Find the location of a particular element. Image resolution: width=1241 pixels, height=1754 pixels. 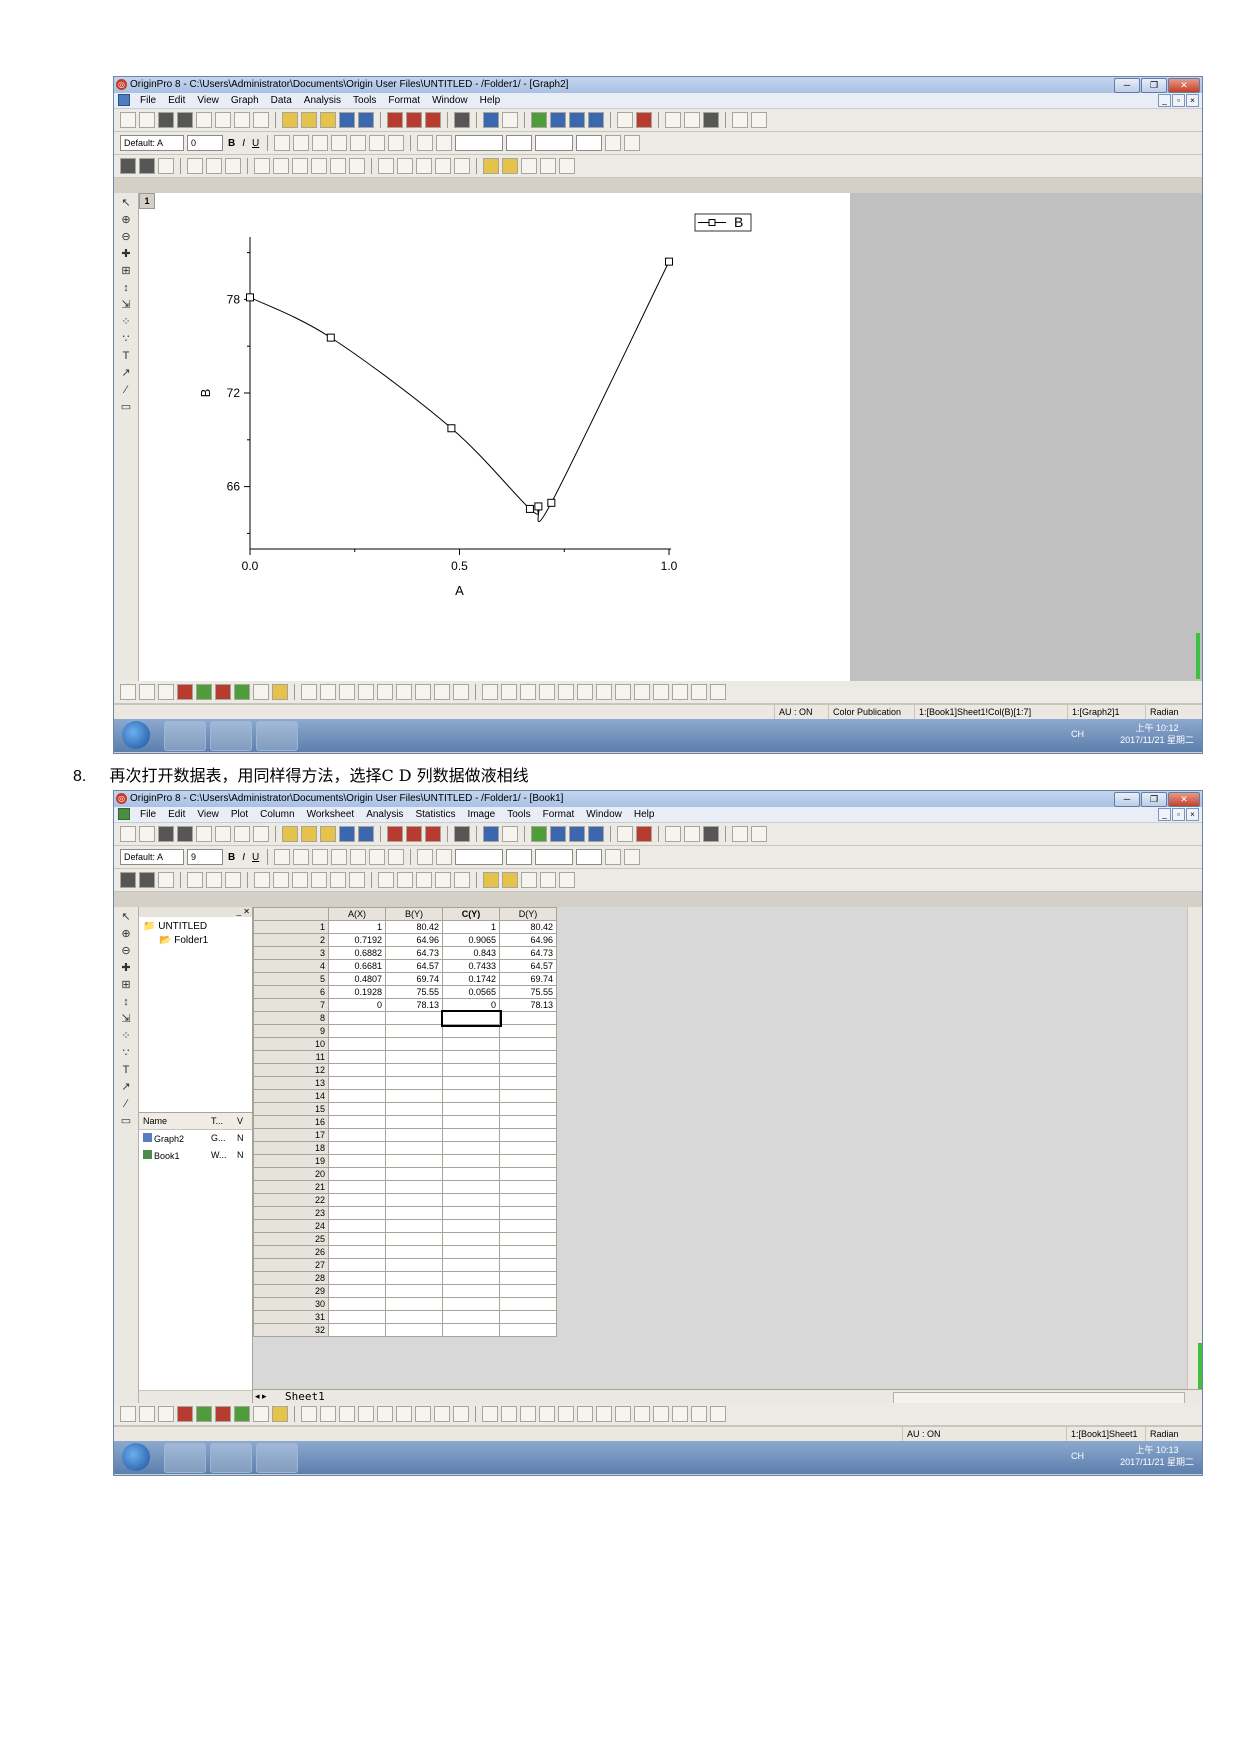

column-header: D(Y) is located at coordinates (528, 914).